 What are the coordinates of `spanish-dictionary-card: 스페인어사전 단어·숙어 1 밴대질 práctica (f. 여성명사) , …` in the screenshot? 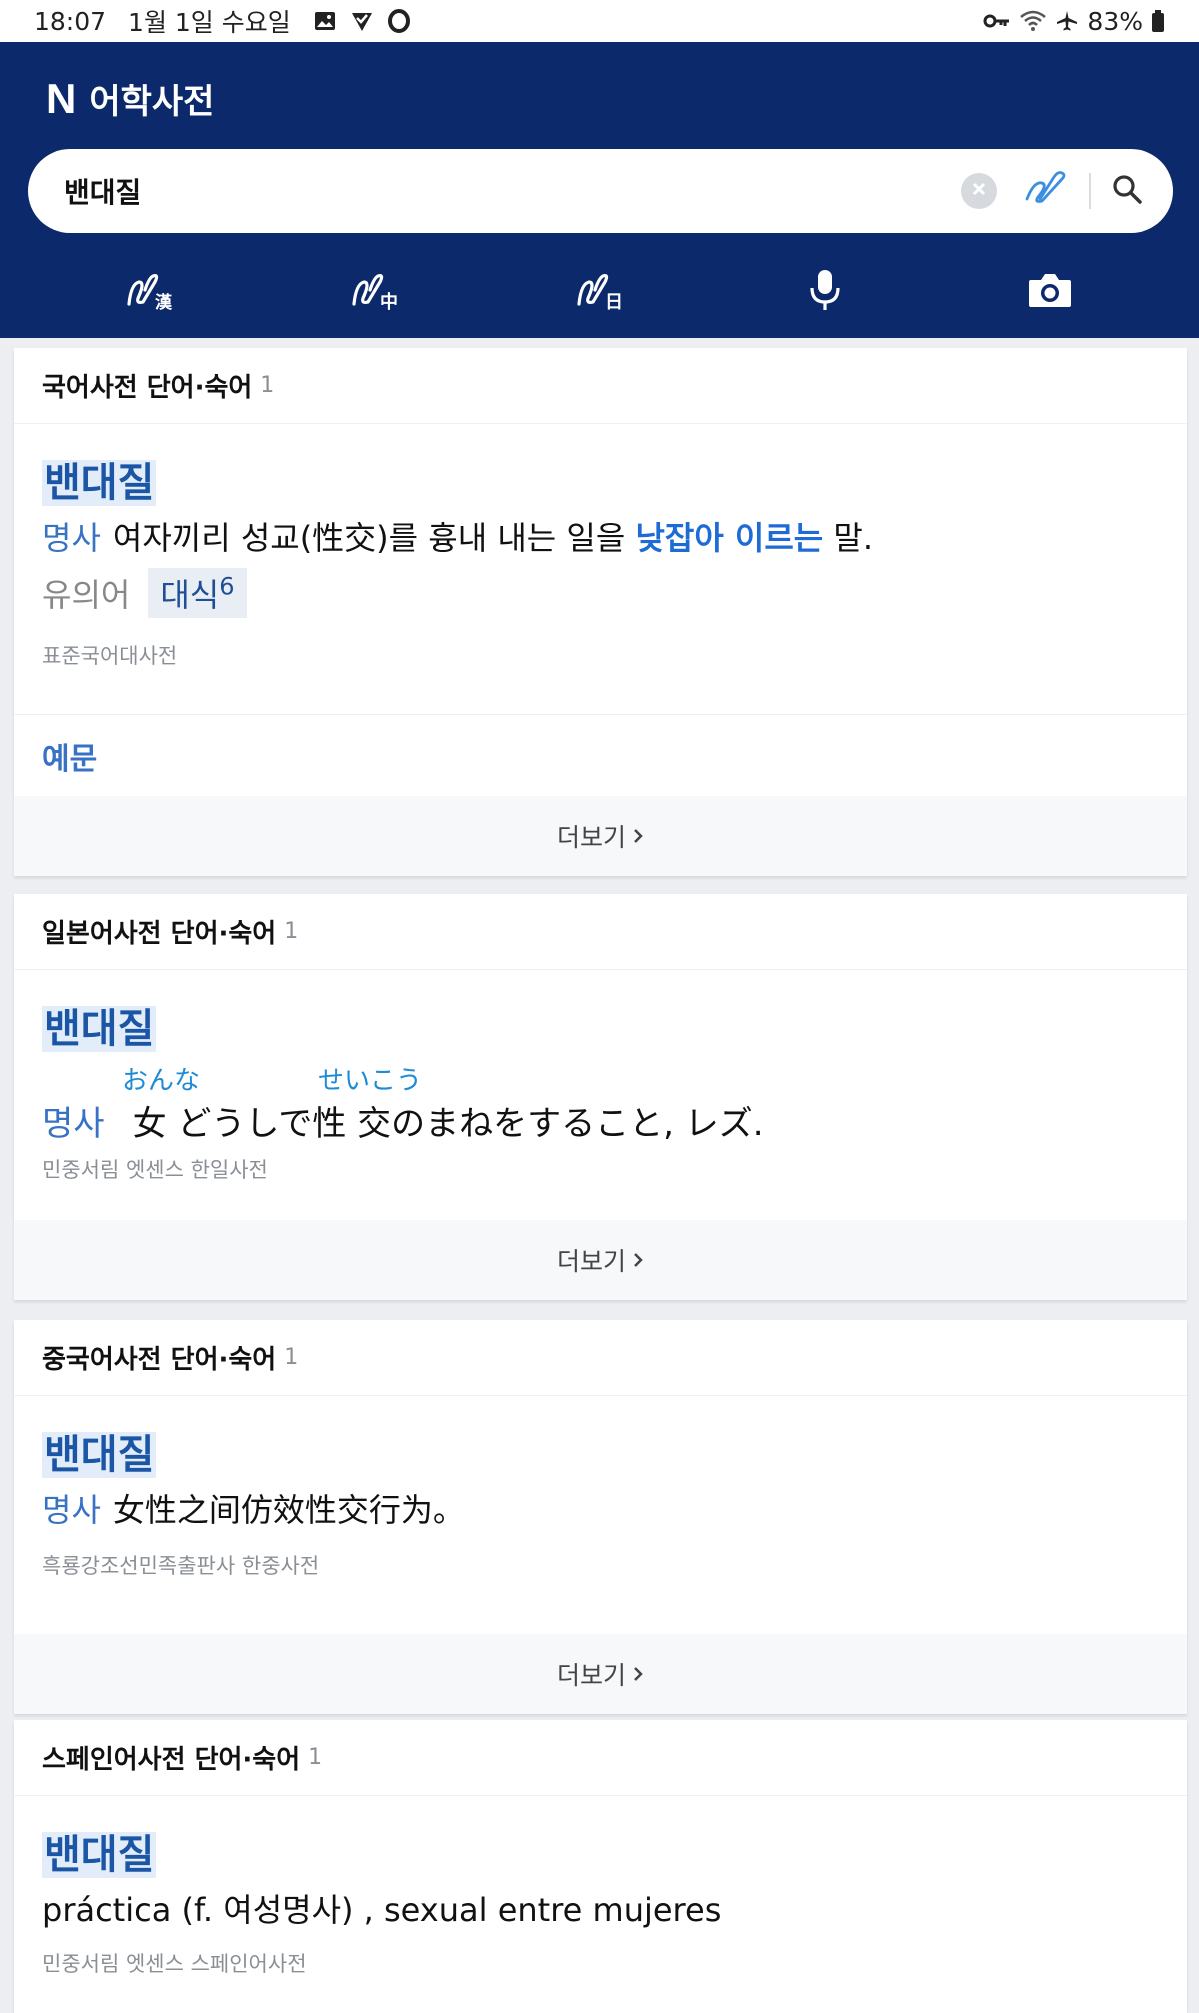 It's located at (600, 1866).